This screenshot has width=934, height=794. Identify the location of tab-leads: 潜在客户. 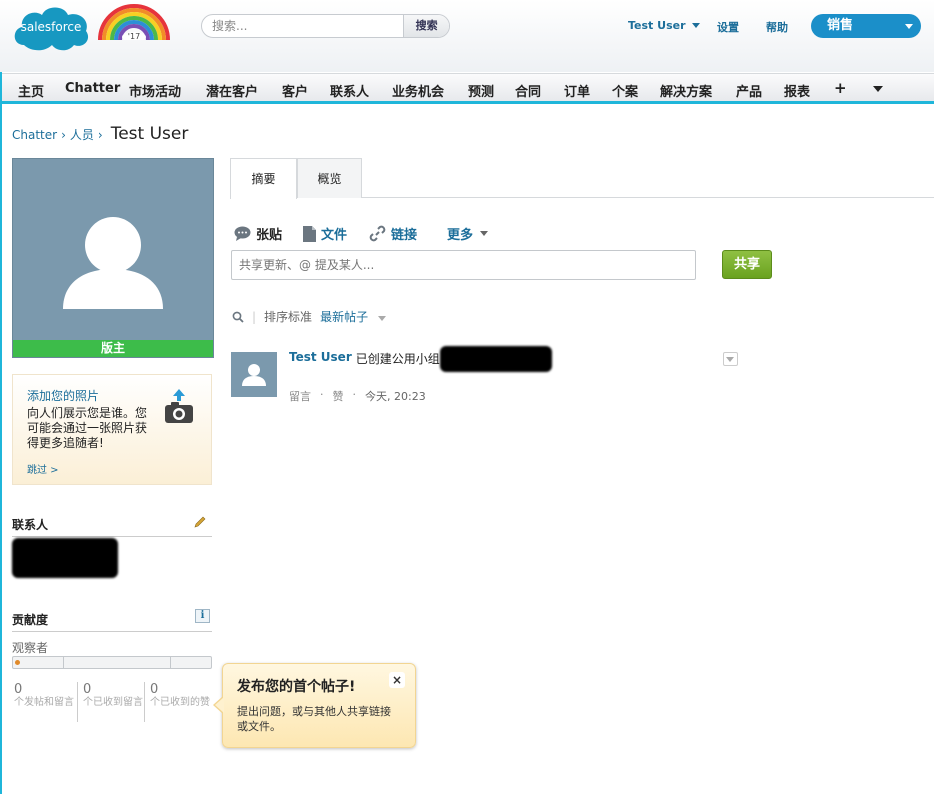
(232, 90).